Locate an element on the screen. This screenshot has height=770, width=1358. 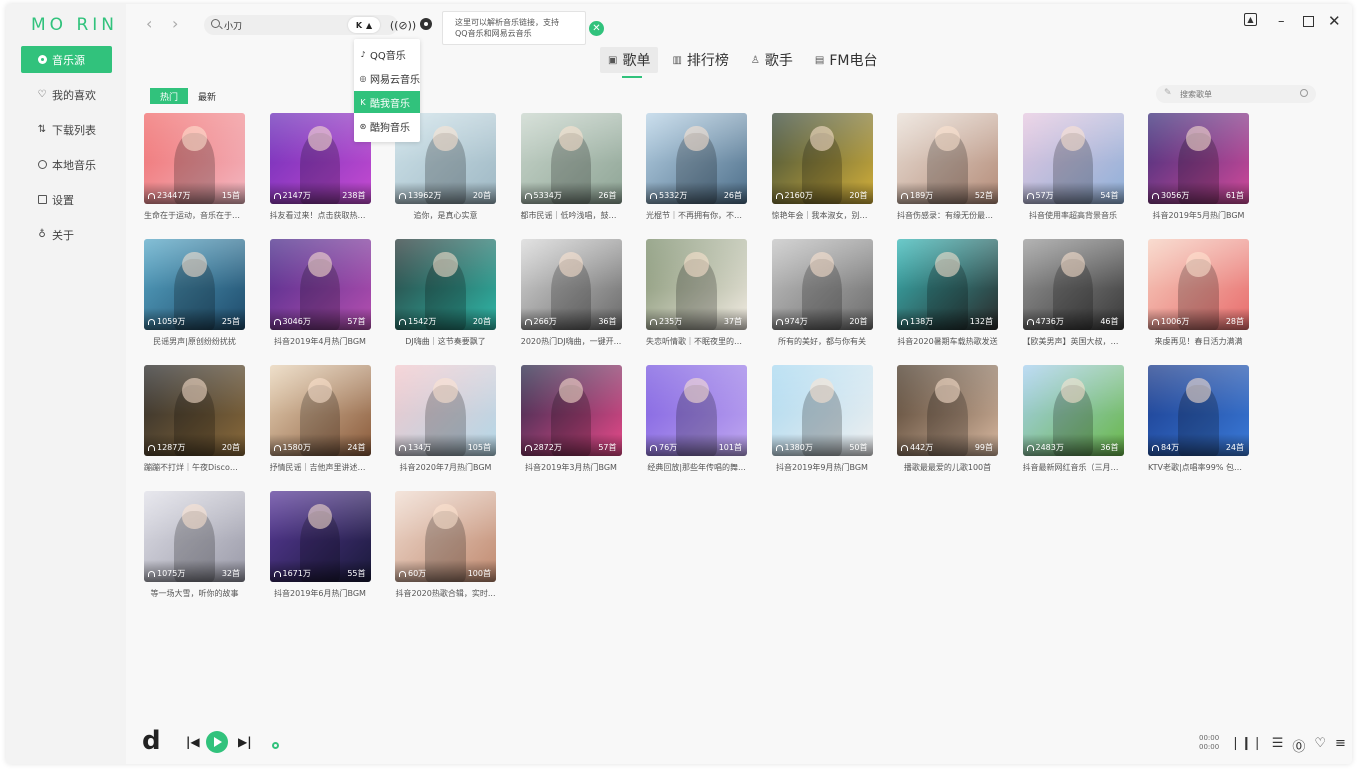
source-option-kugou: ⊛ 酷狗音乐 is located at coordinates (387, 126).